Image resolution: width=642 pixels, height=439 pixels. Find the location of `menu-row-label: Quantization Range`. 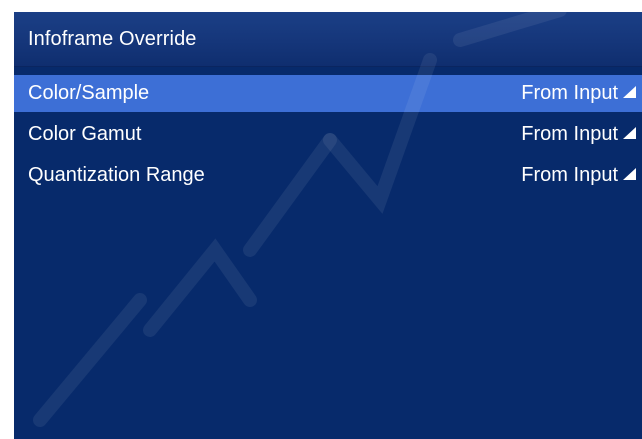

menu-row-label: Quantization Range is located at coordinates (116, 175).